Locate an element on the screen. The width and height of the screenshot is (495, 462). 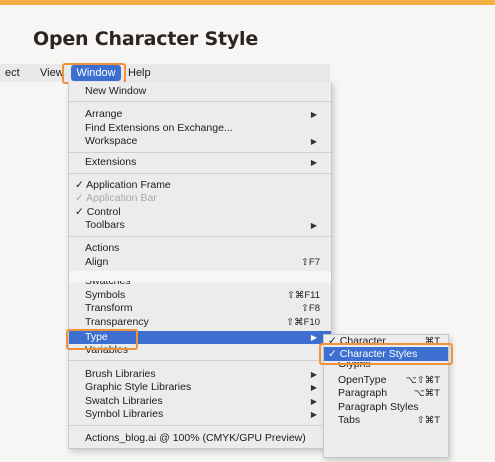
submenu-item-tabs: Tabs is located at coordinates (349, 420).